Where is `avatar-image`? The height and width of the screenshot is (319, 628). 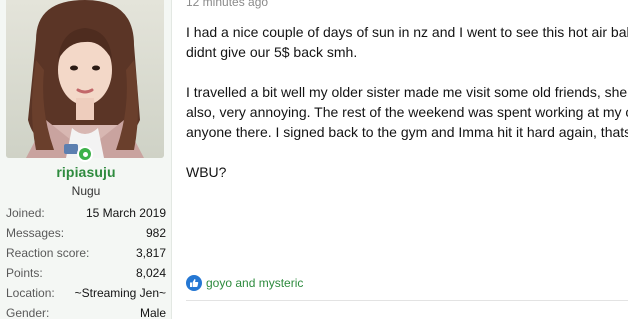
avatar-image is located at coordinates (85, 79).